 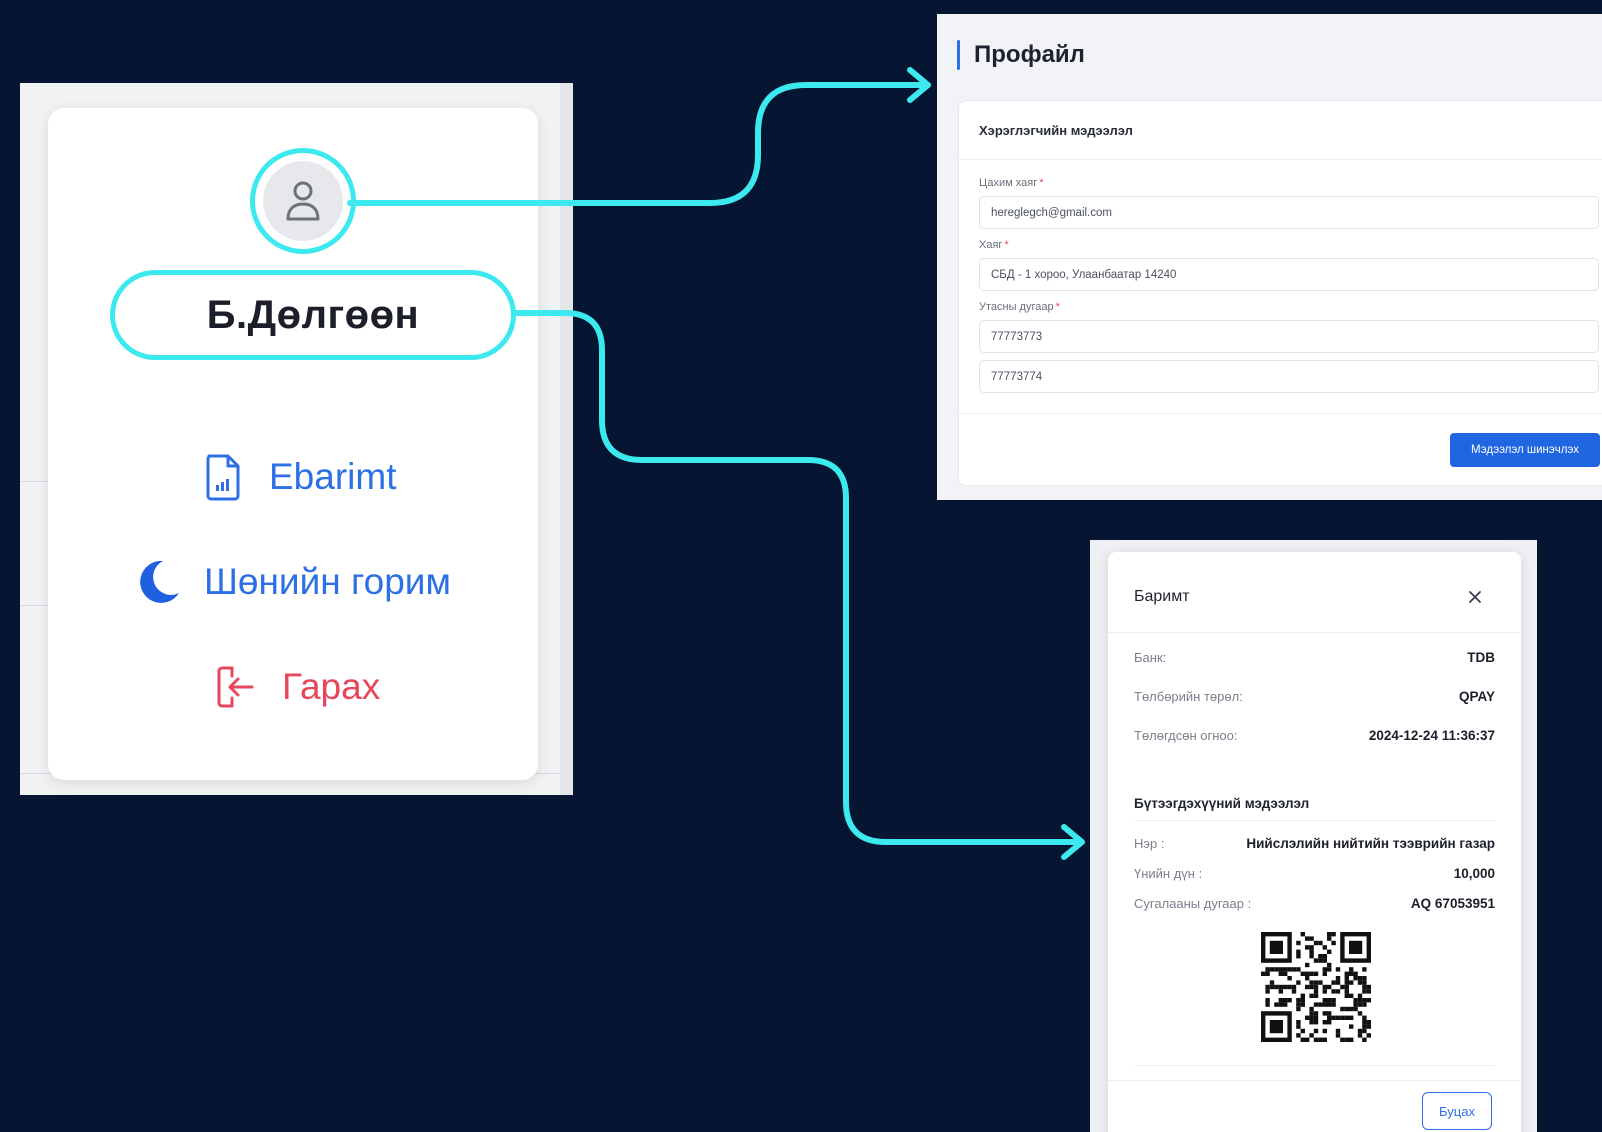 What do you see at coordinates (1289, 336) in the screenshot?
I see `phone-field: 77773773` at bounding box center [1289, 336].